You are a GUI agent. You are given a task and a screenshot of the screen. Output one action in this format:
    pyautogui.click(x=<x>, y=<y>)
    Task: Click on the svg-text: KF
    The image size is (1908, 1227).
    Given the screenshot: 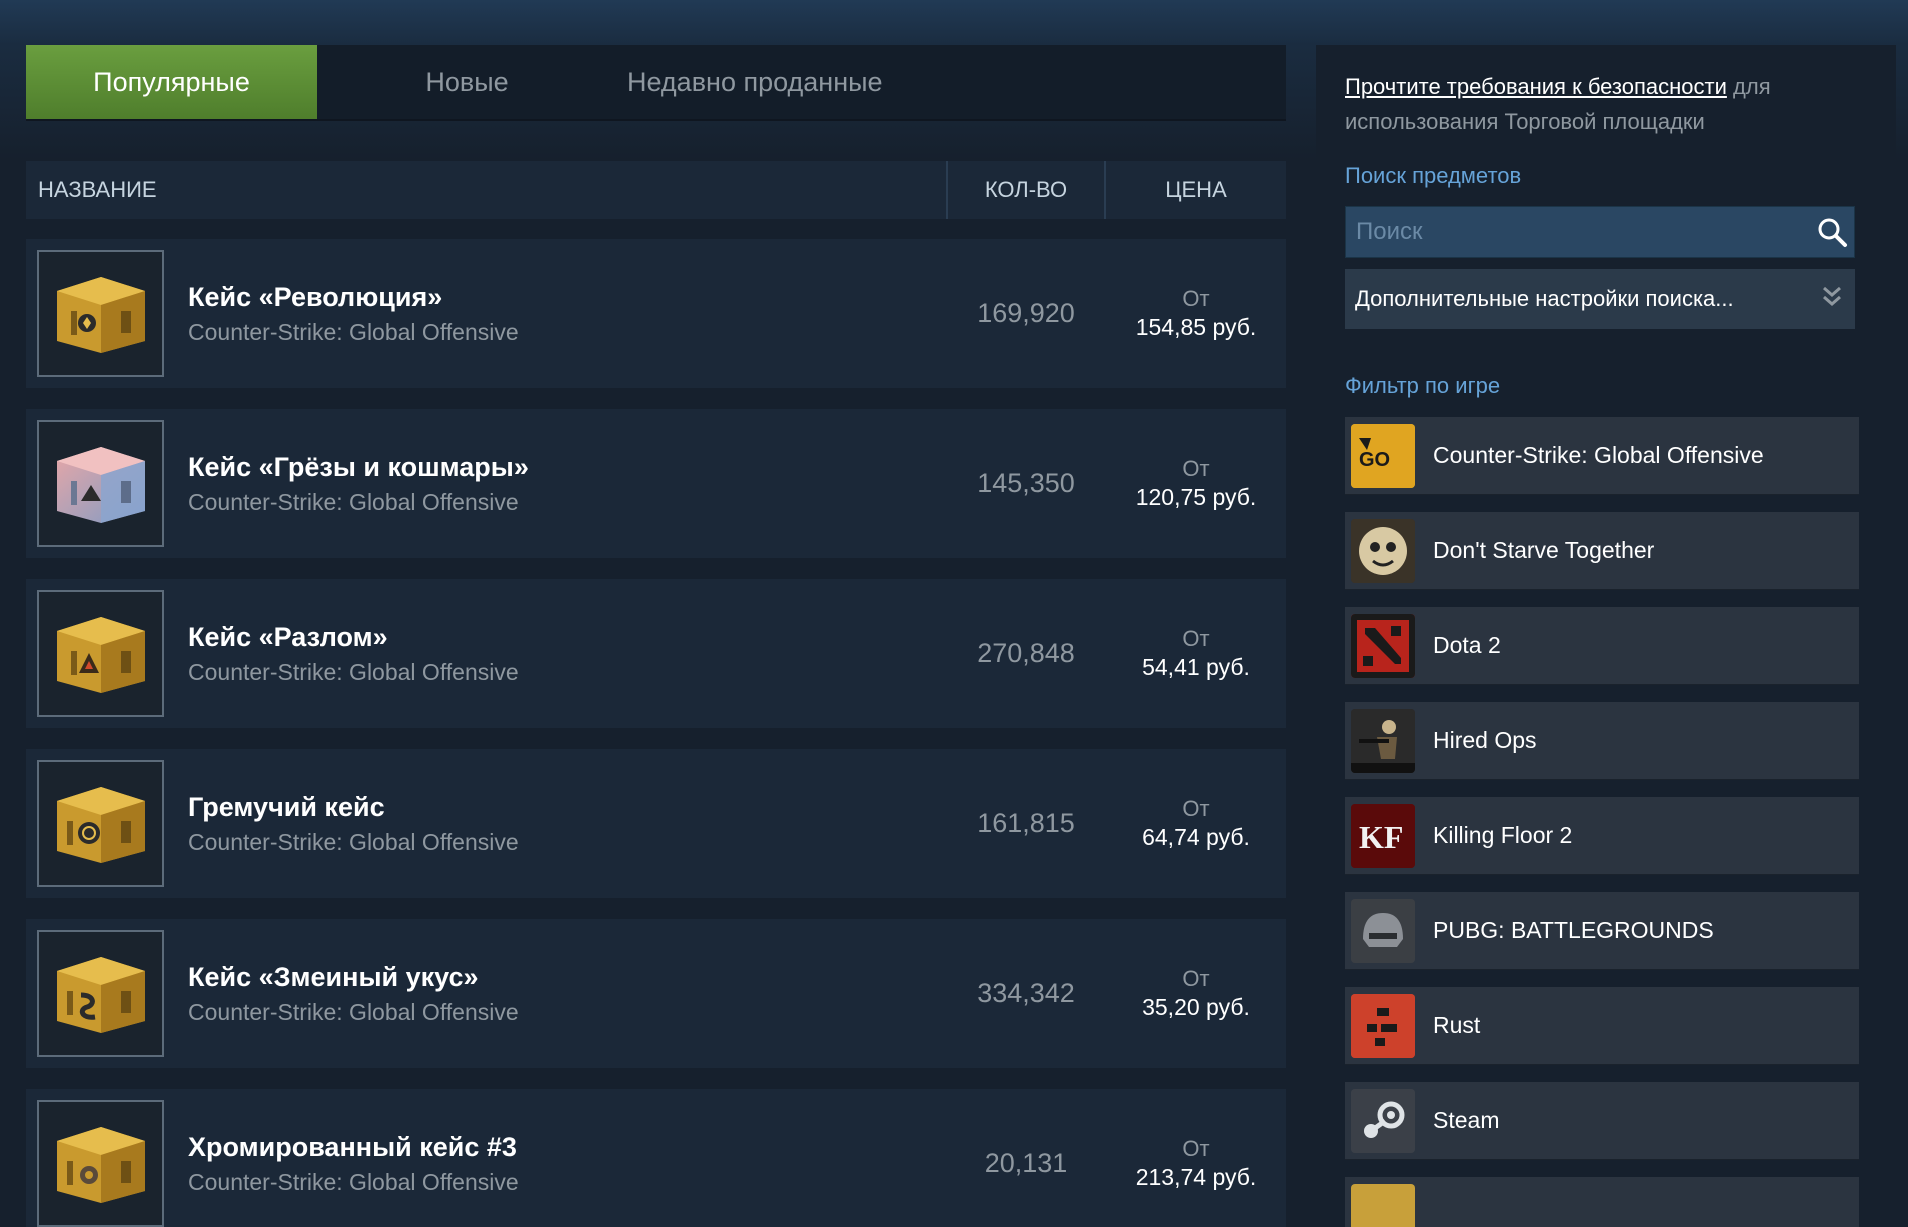 What is the action you would take?
    pyautogui.click(x=1381, y=837)
    